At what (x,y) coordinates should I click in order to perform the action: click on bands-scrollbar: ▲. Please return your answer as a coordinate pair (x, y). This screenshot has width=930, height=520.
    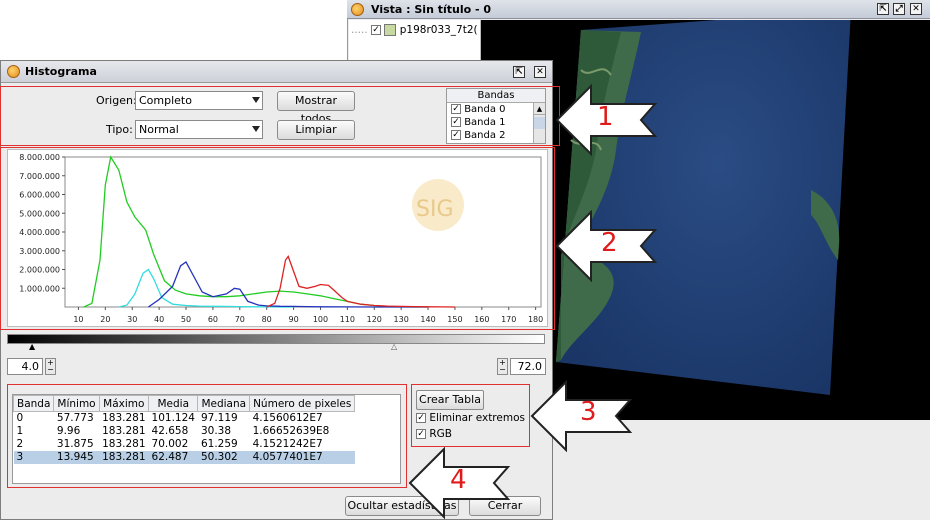
    Looking at the image, I should click on (539, 123).